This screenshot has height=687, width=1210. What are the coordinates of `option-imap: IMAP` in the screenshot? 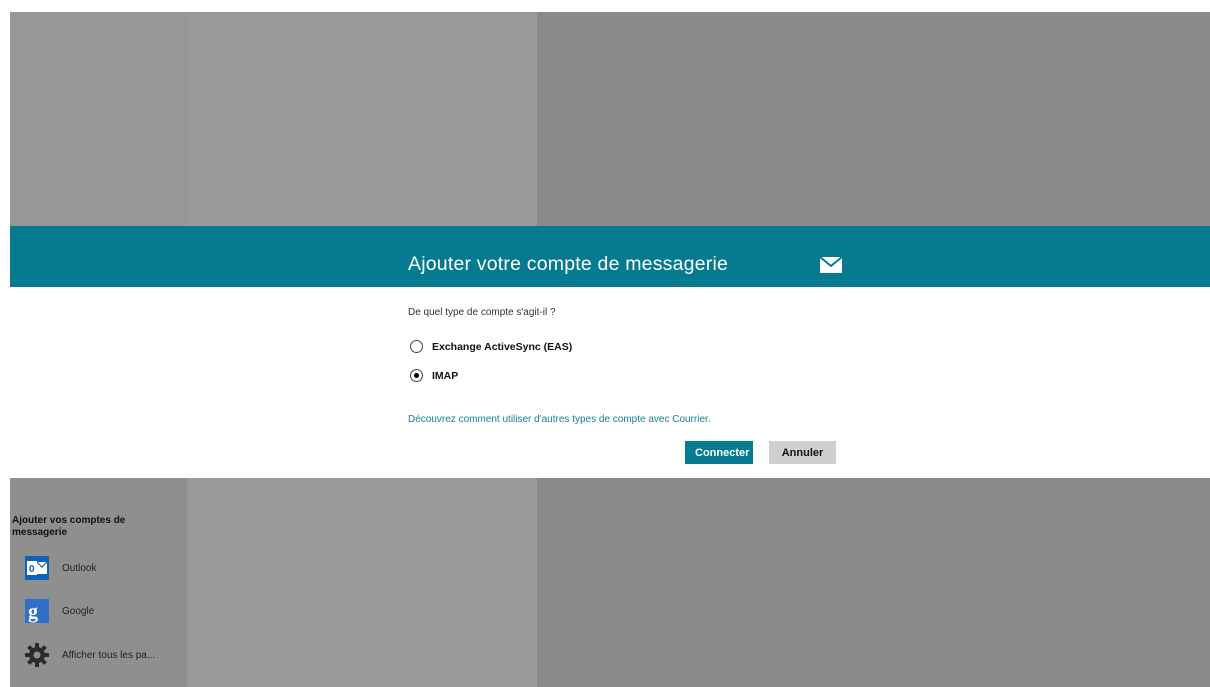 It's located at (434, 375).